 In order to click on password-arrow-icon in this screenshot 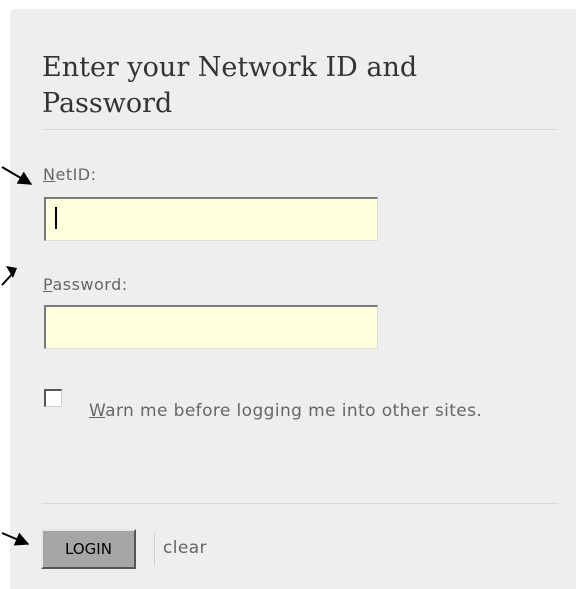, I will do `click(9, 276)`.